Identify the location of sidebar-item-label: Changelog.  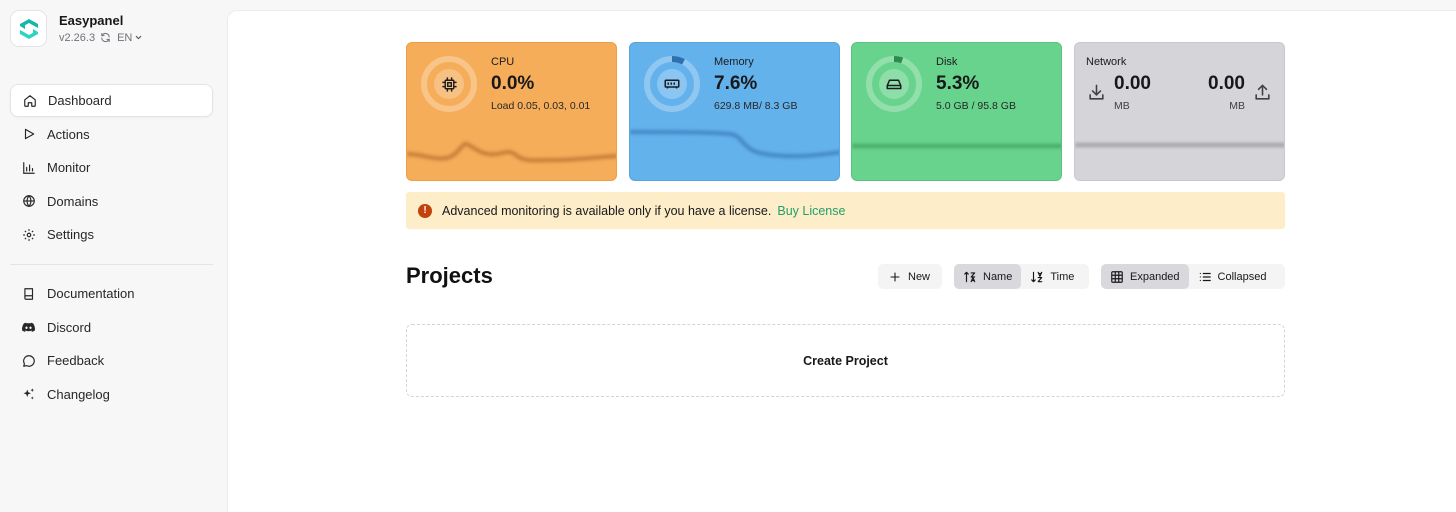
(78, 394).